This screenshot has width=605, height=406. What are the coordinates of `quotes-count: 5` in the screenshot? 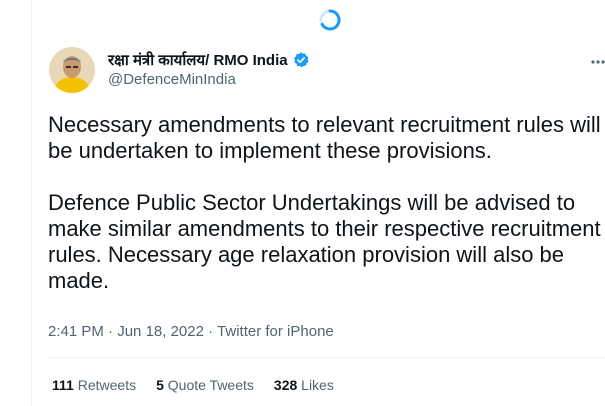 It's located at (160, 385).